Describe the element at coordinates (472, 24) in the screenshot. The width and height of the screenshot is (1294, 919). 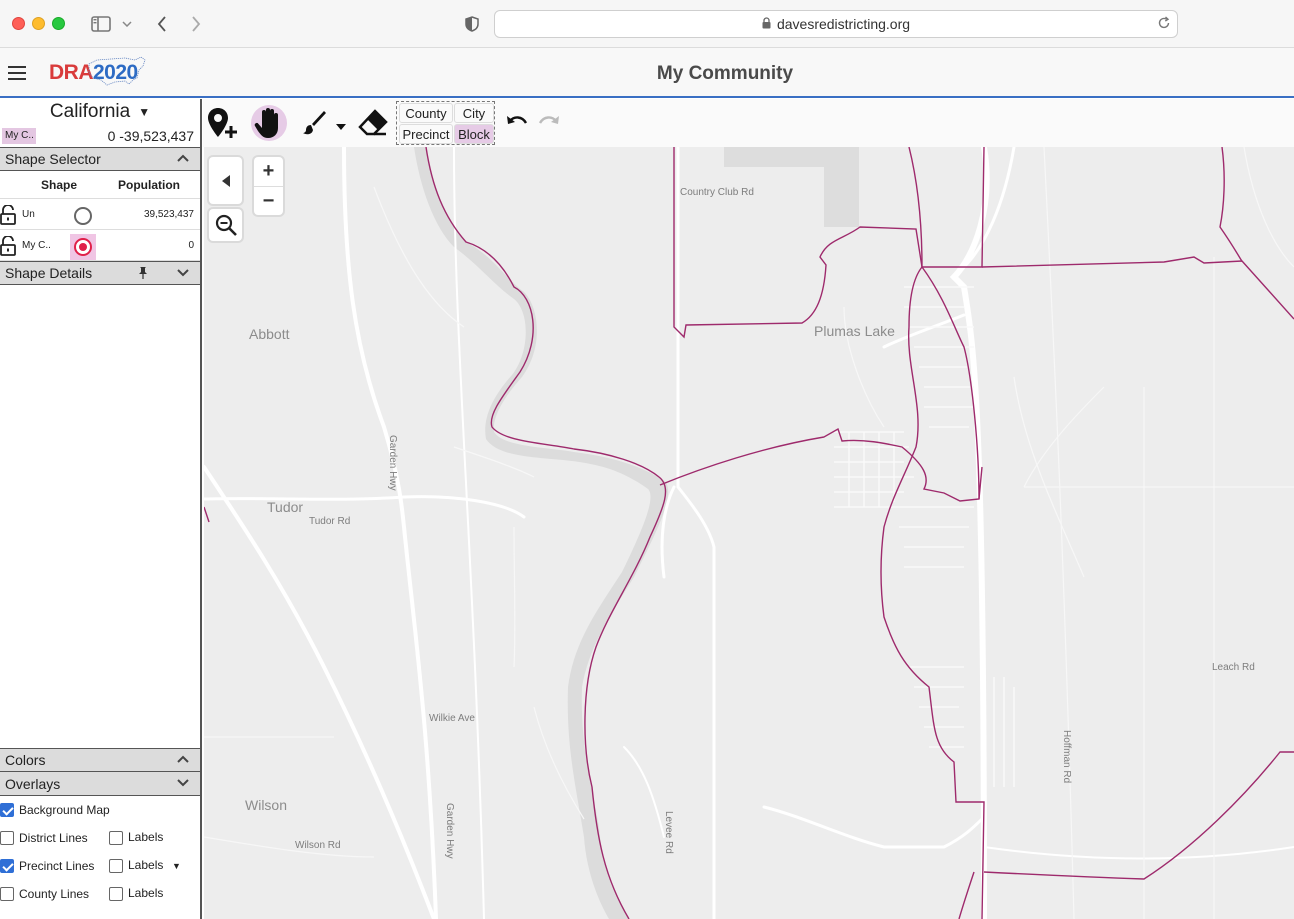
I see `shield-icon` at that location.